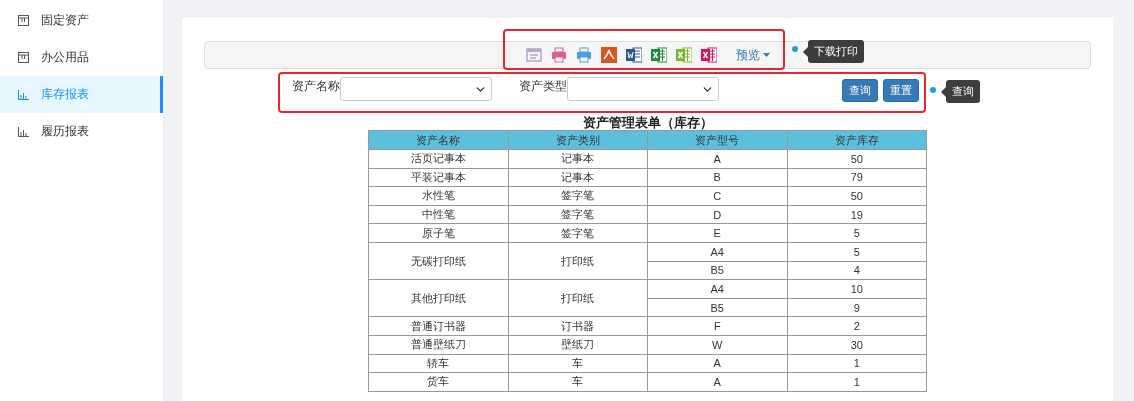 This screenshot has width=1134, height=401. Describe the element at coordinates (543, 86) in the screenshot. I see `field-label: 资产类型` at that location.